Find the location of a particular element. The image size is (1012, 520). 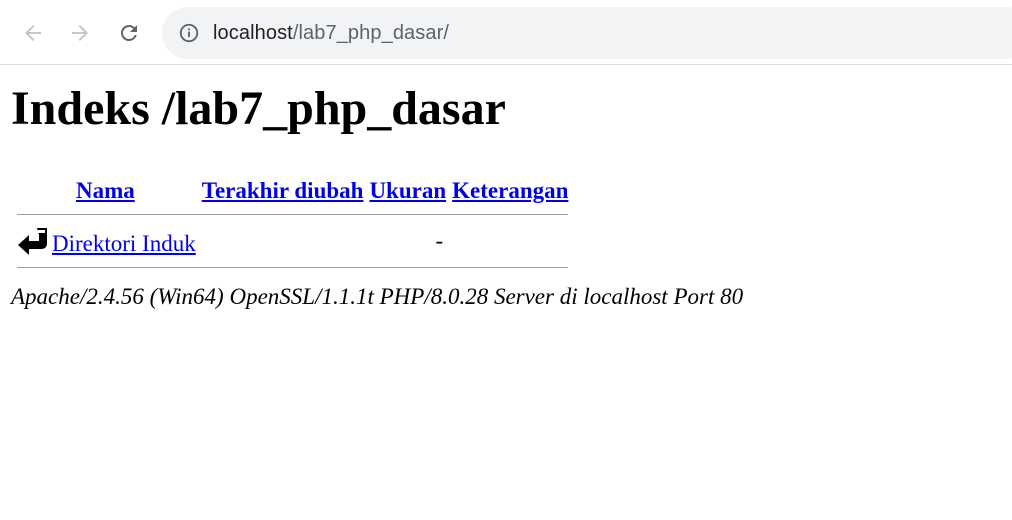

column-header-modified: Terakhir diubah is located at coordinates (283, 191).